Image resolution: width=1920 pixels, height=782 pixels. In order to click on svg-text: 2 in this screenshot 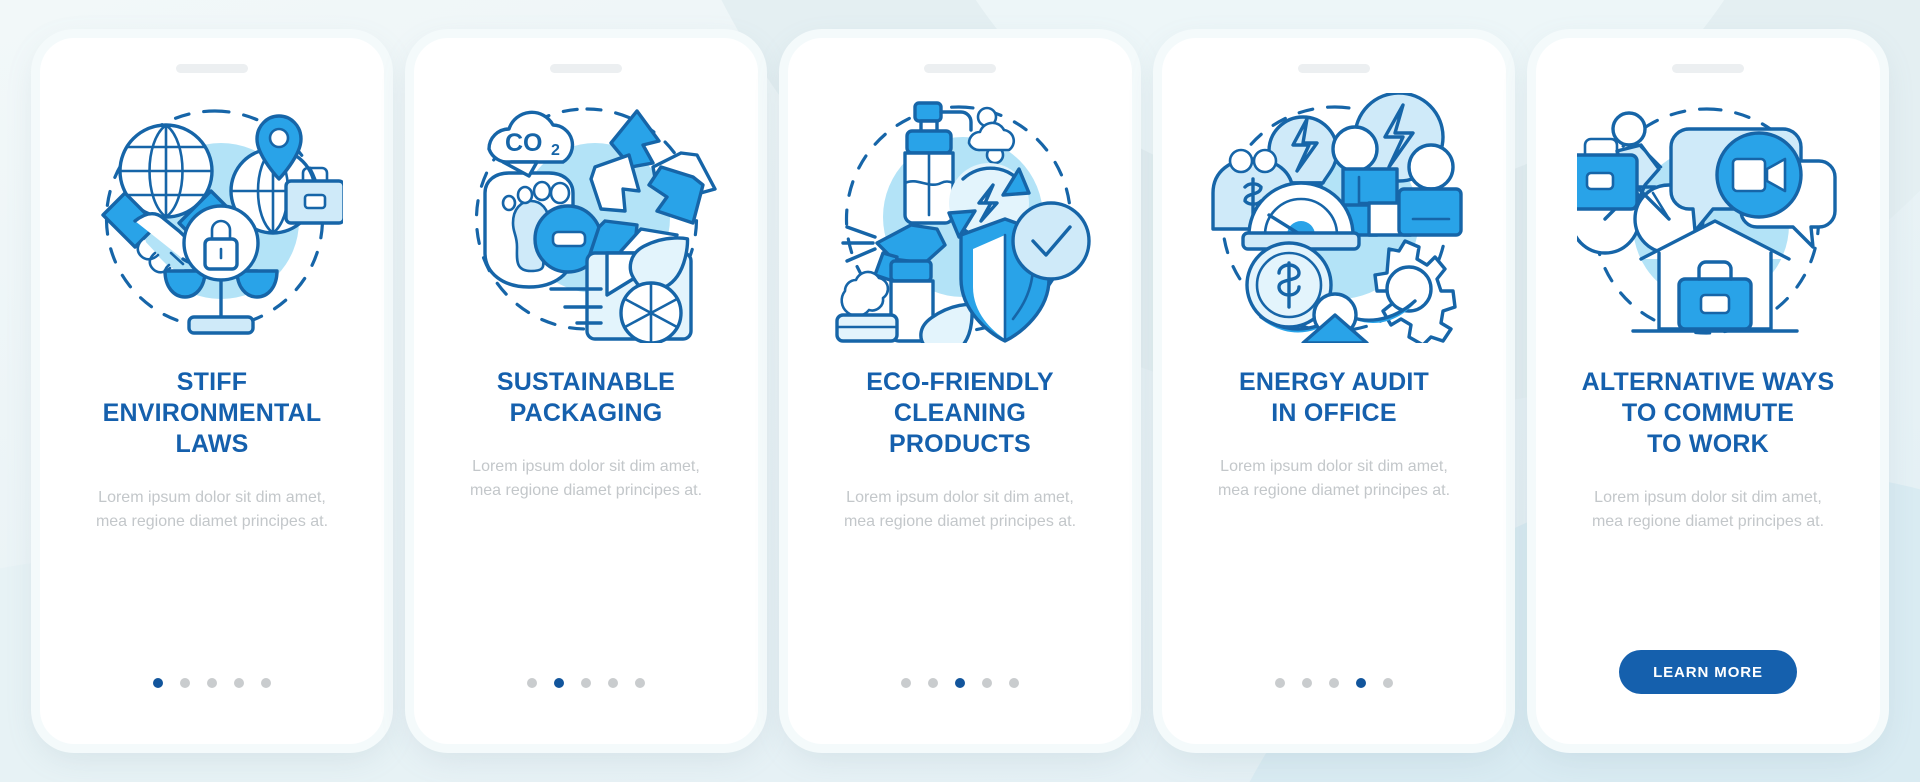, I will do `click(555, 150)`.